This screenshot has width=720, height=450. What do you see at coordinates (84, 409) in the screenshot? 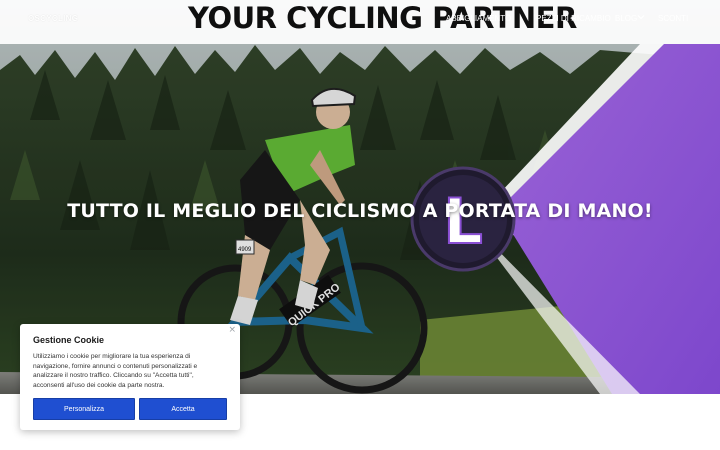
I see `customize-button: Personalizza` at bounding box center [84, 409].